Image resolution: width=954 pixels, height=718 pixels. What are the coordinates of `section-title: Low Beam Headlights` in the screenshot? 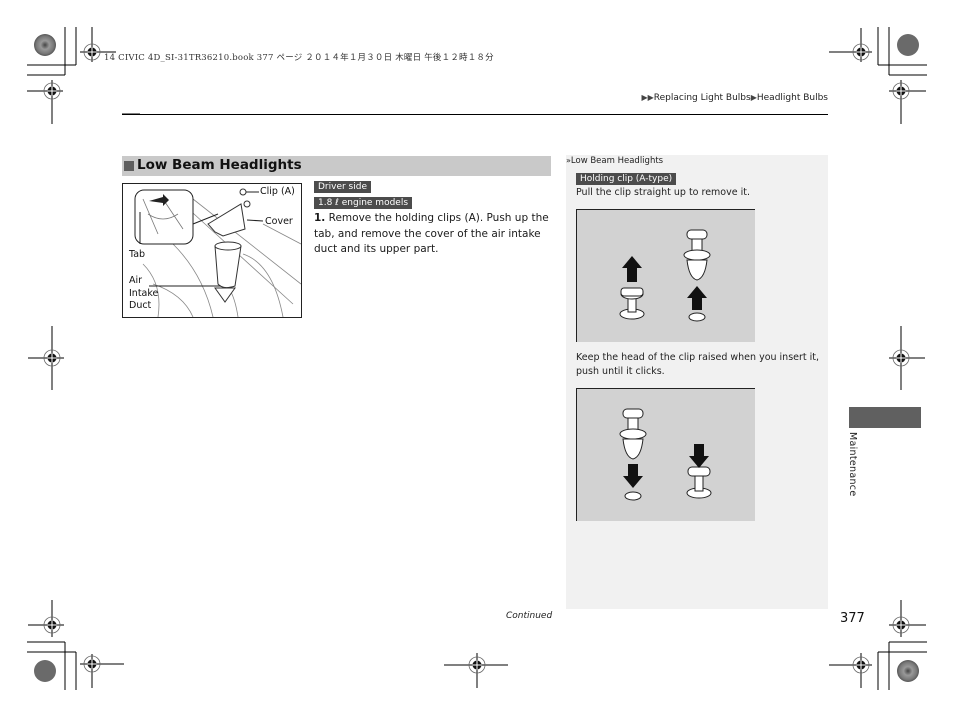 It's located at (219, 165).